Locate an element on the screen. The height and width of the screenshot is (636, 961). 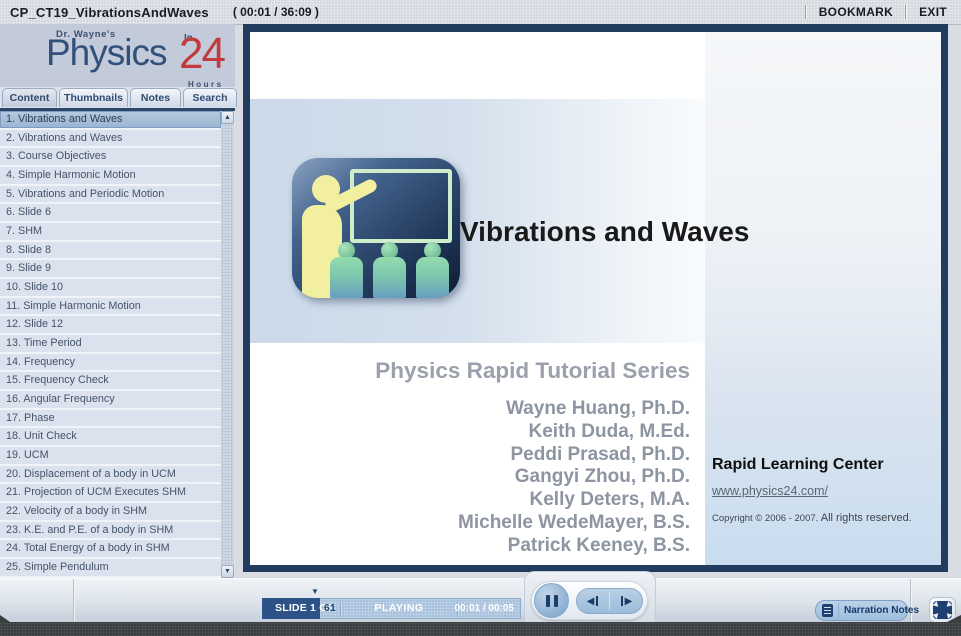
slide-list-item: 12. Slide 12 is located at coordinates (110, 326).